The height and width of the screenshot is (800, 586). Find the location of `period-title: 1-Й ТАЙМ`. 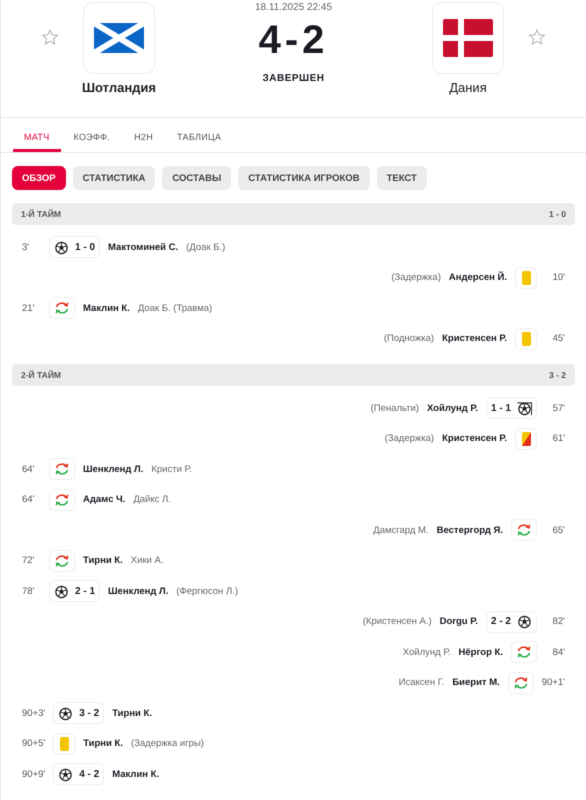

period-title: 1-Й ТАЙМ is located at coordinates (41, 214).